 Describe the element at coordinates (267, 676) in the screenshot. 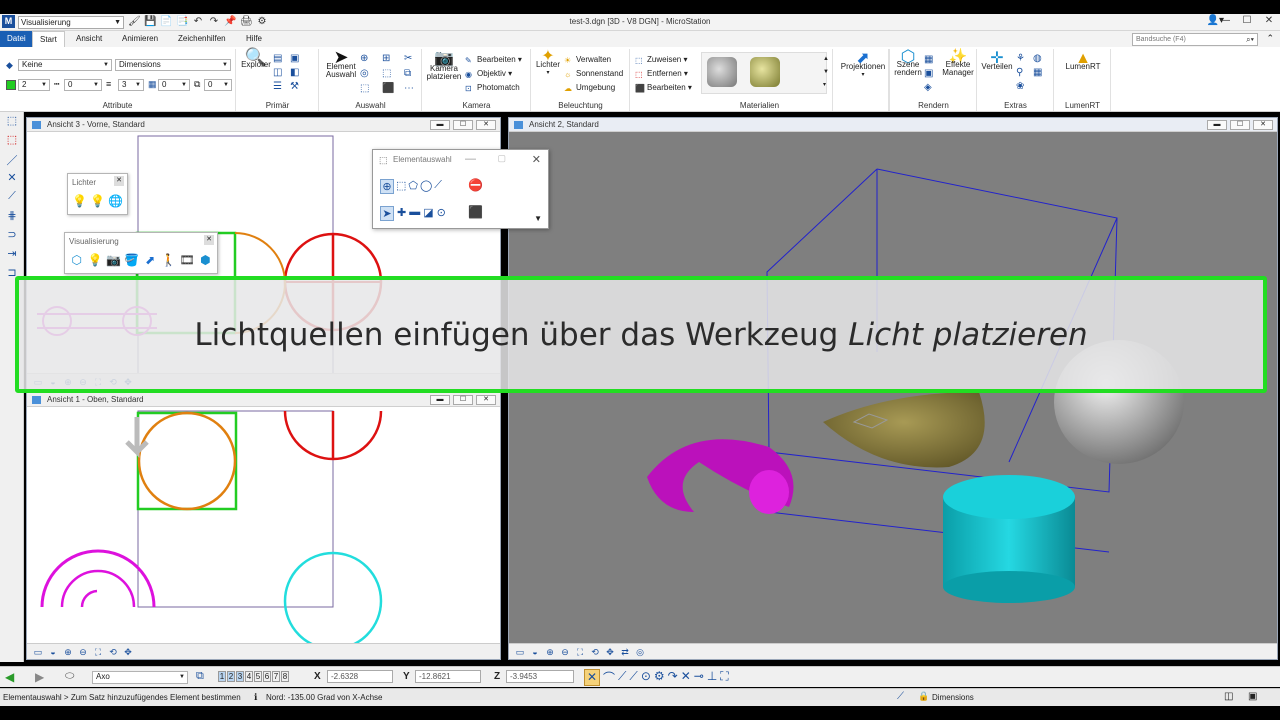

I see `view-toggle-6: 6` at that location.